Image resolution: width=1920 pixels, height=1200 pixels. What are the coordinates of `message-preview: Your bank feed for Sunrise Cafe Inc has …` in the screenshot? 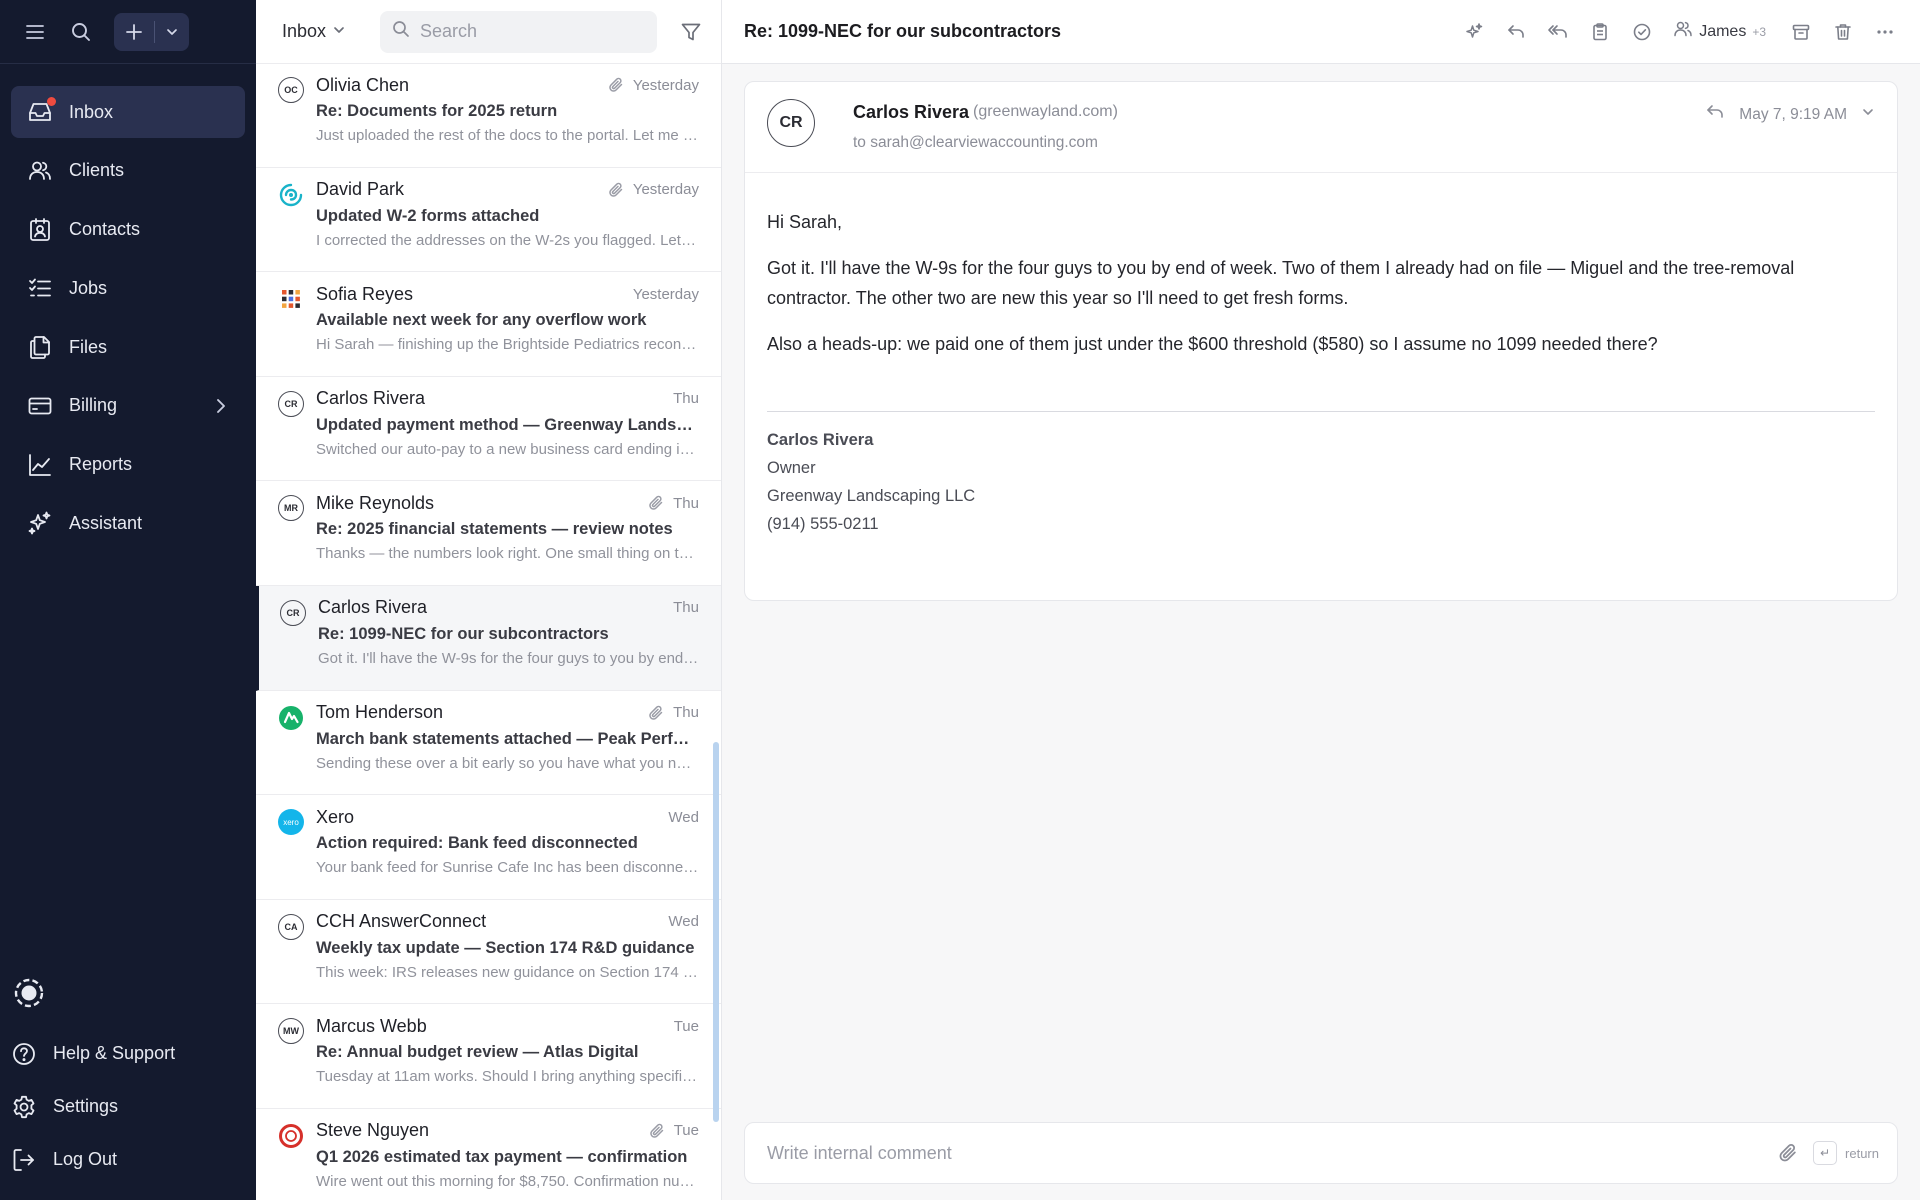 It's located at (507, 868).